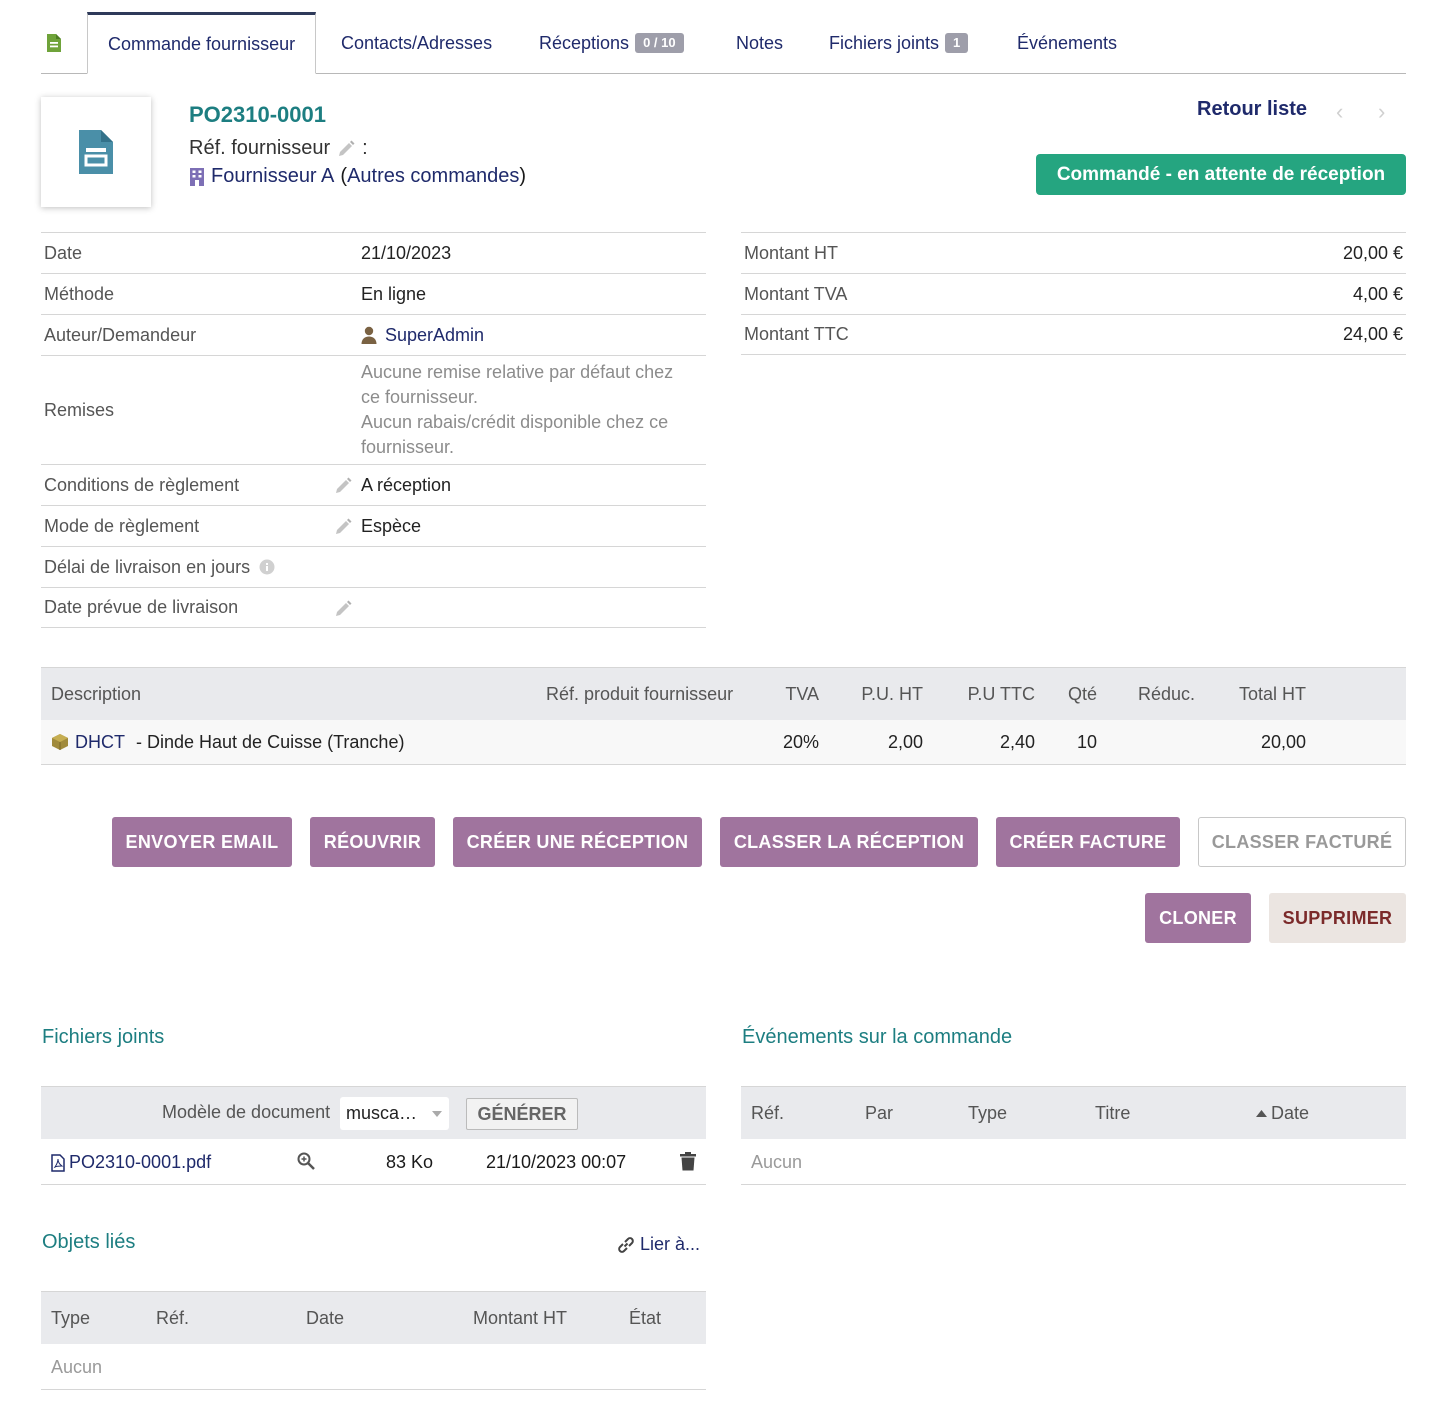  Describe the element at coordinates (1283, 741) in the screenshot. I see `line-total-ht: 20,00` at that location.